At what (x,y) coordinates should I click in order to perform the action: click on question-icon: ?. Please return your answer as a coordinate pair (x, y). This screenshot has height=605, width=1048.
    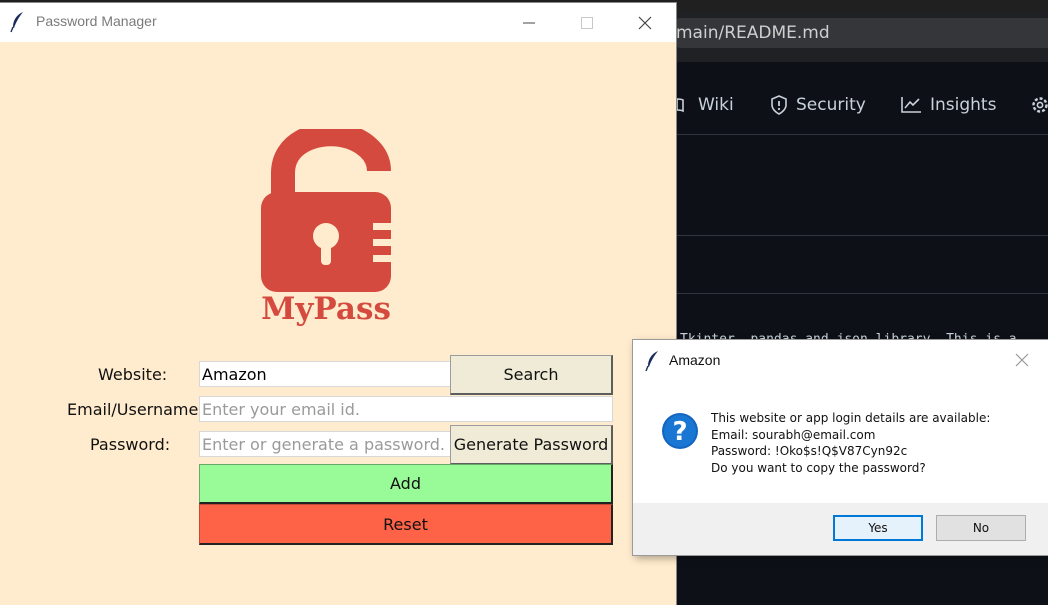
    Looking at the image, I should click on (680, 431).